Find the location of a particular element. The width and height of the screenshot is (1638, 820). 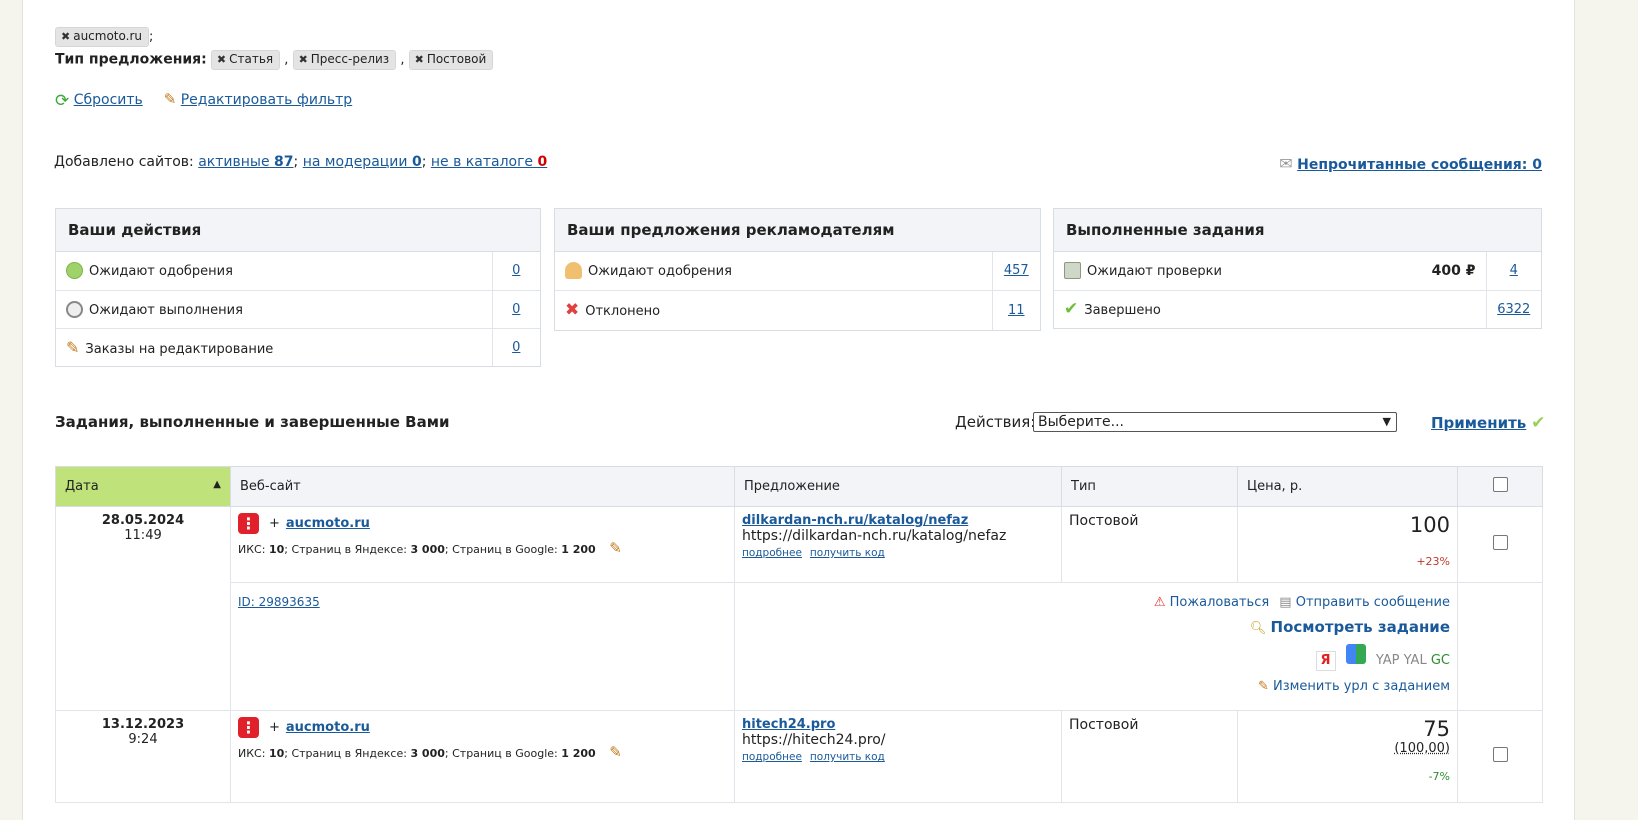

box-title: Выполненные задания is located at coordinates (1297, 230).